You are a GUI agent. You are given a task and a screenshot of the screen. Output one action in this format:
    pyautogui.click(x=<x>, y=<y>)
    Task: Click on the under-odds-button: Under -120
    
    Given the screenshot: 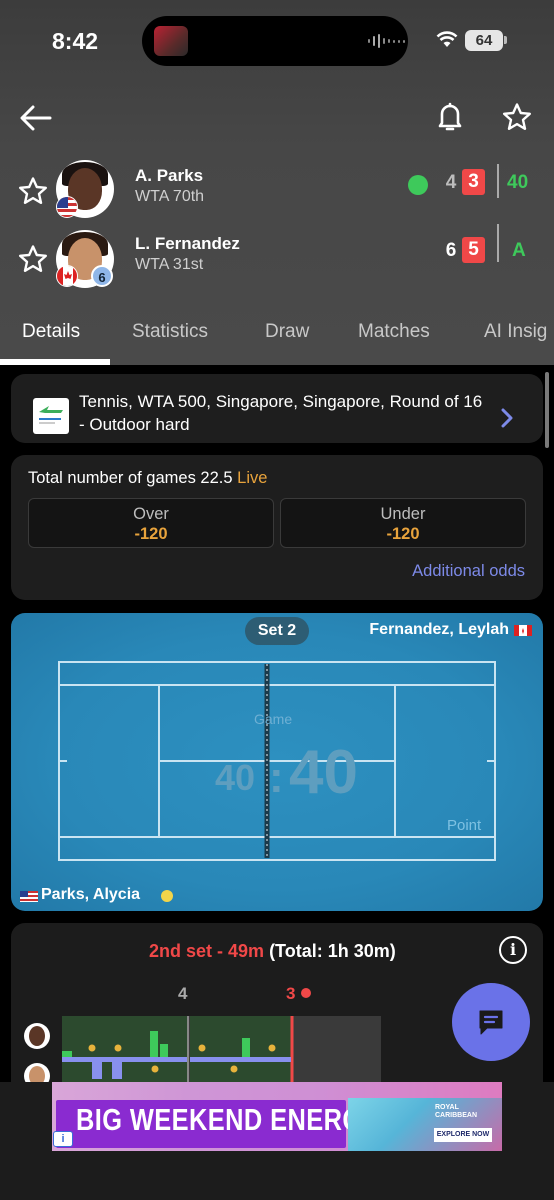 What is the action you would take?
    pyautogui.click(x=403, y=523)
    